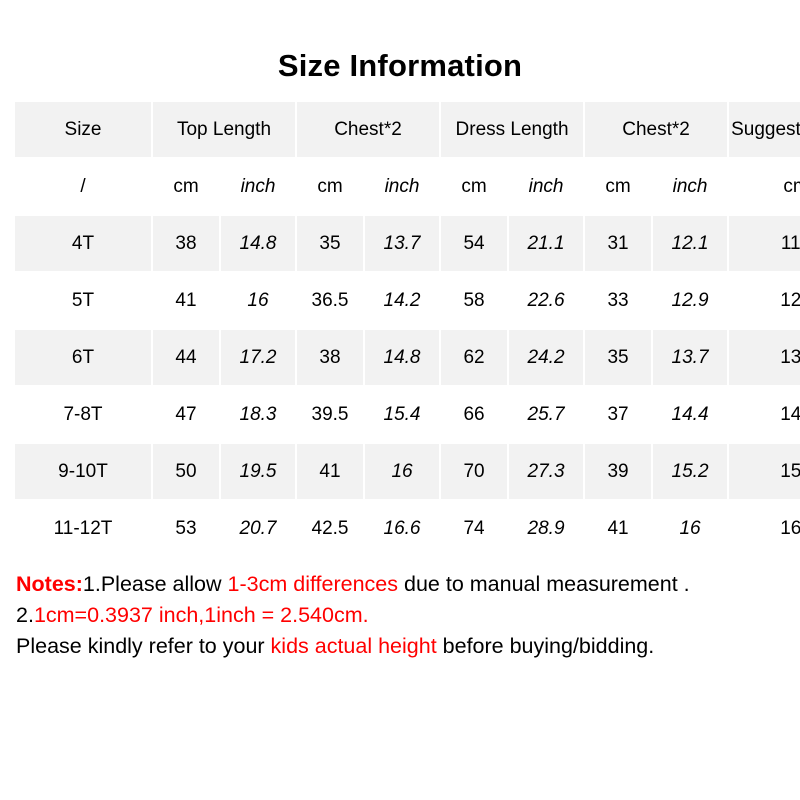 This screenshot has width=800, height=800. Describe the element at coordinates (330, 357) in the screenshot. I see `cell-chest-1-cm: 38` at that location.